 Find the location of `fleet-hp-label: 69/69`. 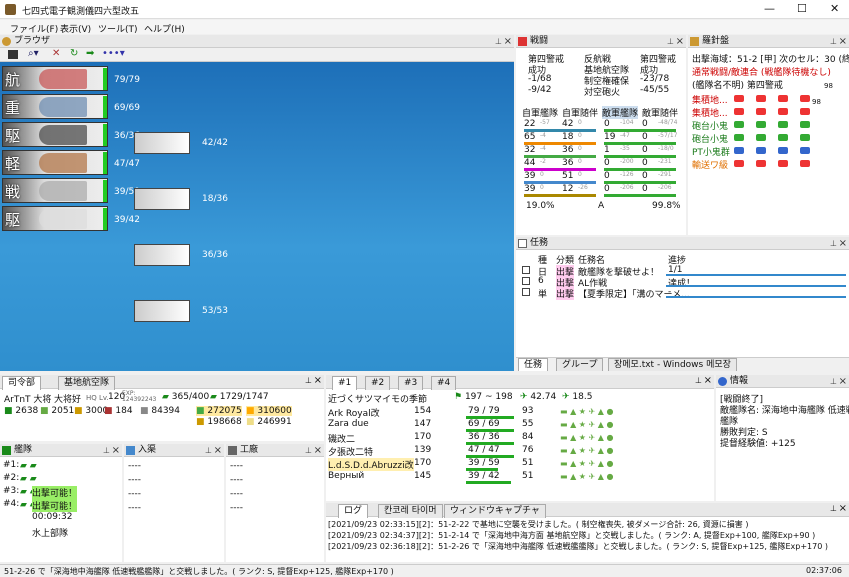

fleet-hp-label: 69/69 is located at coordinates (127, 108).